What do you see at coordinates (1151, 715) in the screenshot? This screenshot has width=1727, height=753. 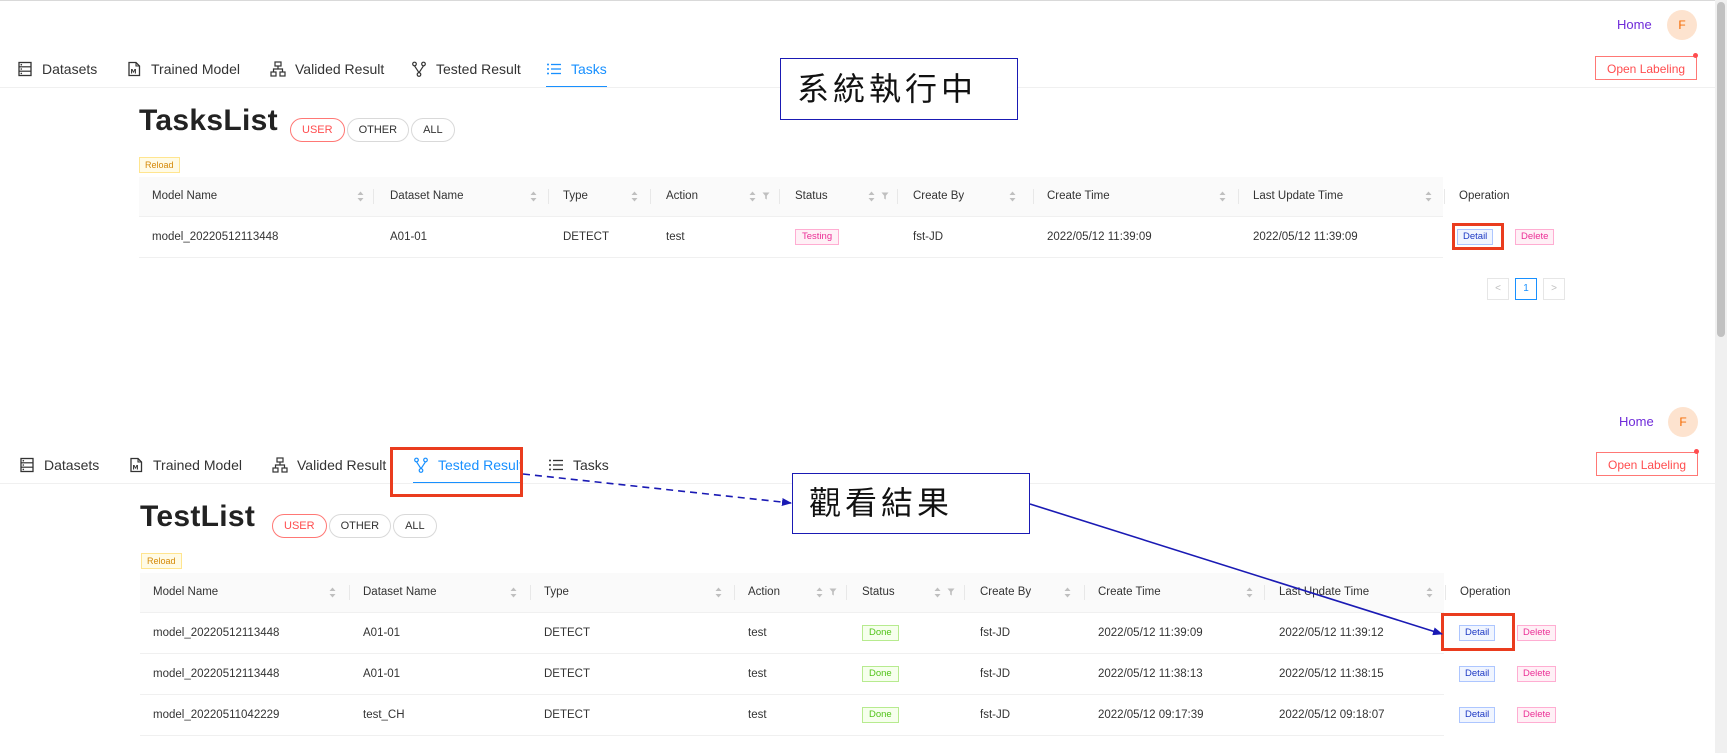 I see `cell-create-time: 2022/05/12 09:17:39` at bounding box center [1151, 715].